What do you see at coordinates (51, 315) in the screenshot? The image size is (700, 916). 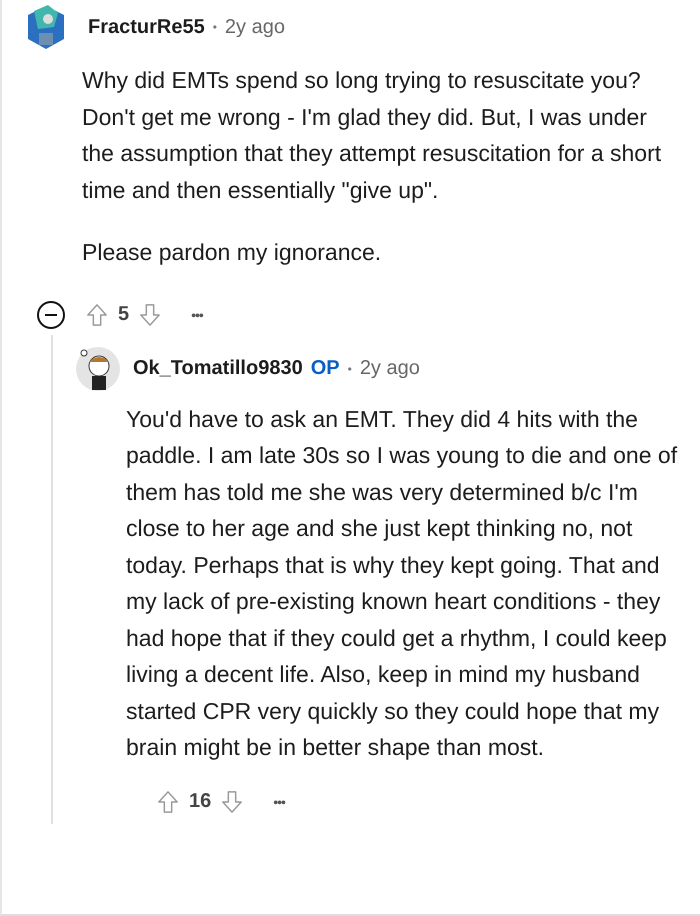 I see `collapse-icon` at bounding box center [51, 315].